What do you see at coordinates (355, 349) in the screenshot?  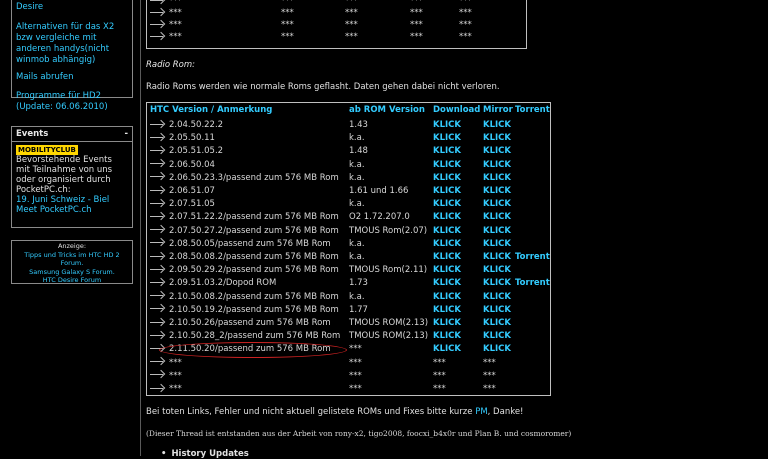 I see `rom-version-cell: ***` at bounding box center [355, 349].